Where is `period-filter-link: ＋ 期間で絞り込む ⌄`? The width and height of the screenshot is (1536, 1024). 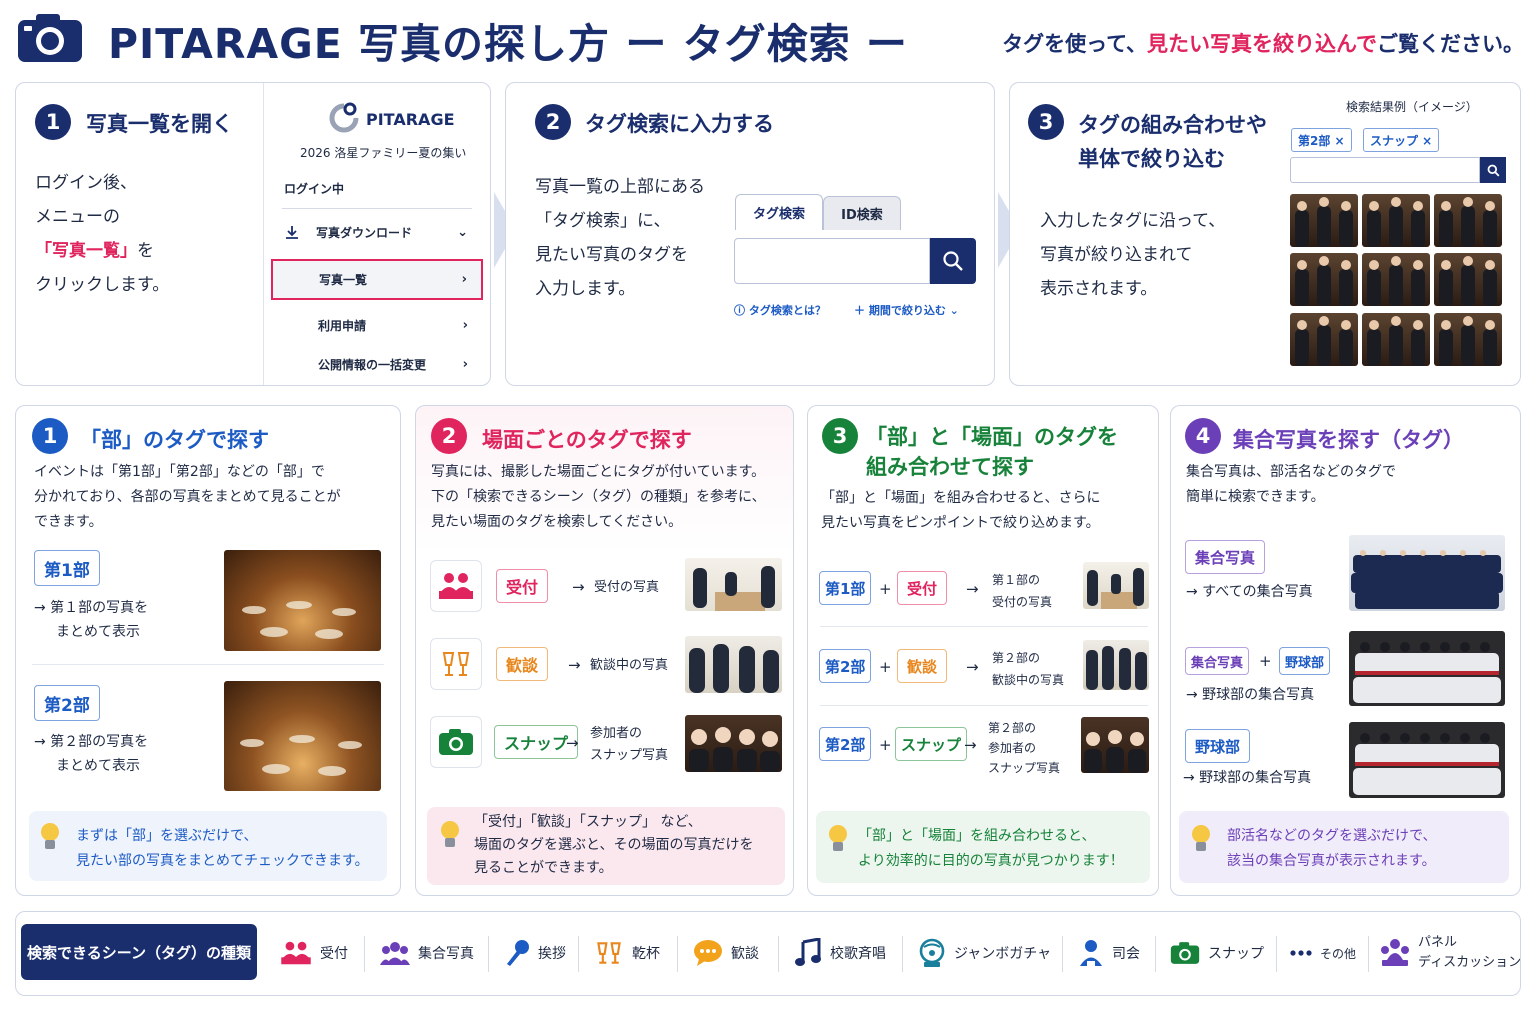
period-filter-link: ＋ 期間で絞り込む ⌄ is located at coordinates (906, 310).